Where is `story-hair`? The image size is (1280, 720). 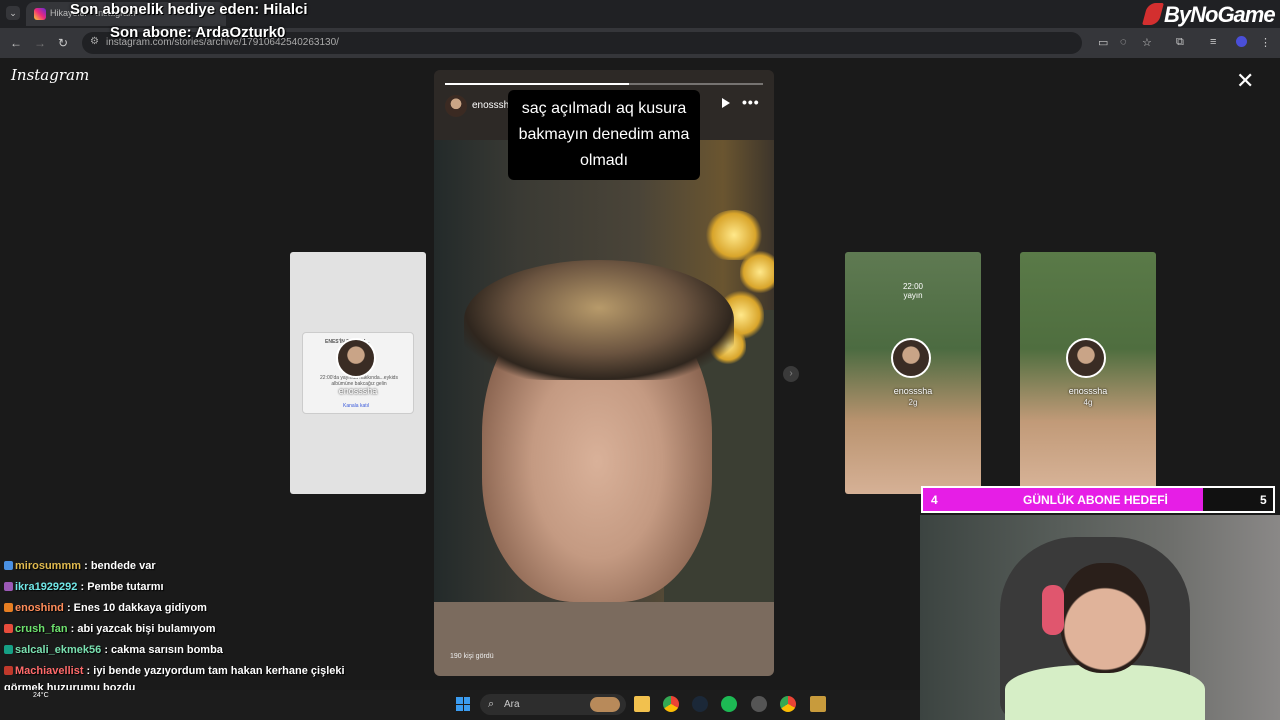 story-hair is located at coordinates (599, 320).